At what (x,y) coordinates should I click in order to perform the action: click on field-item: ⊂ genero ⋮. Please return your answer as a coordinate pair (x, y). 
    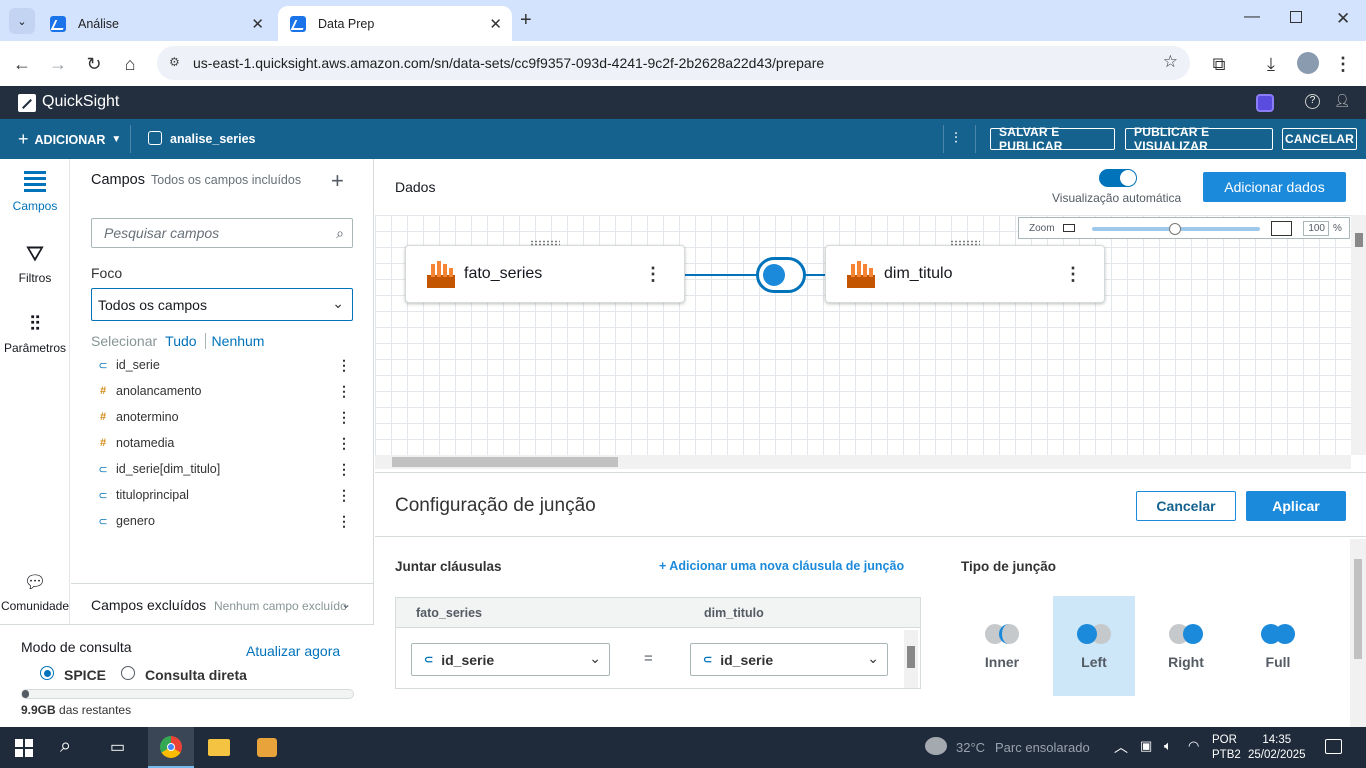
    Looking at the image, I should click on (223, 521).